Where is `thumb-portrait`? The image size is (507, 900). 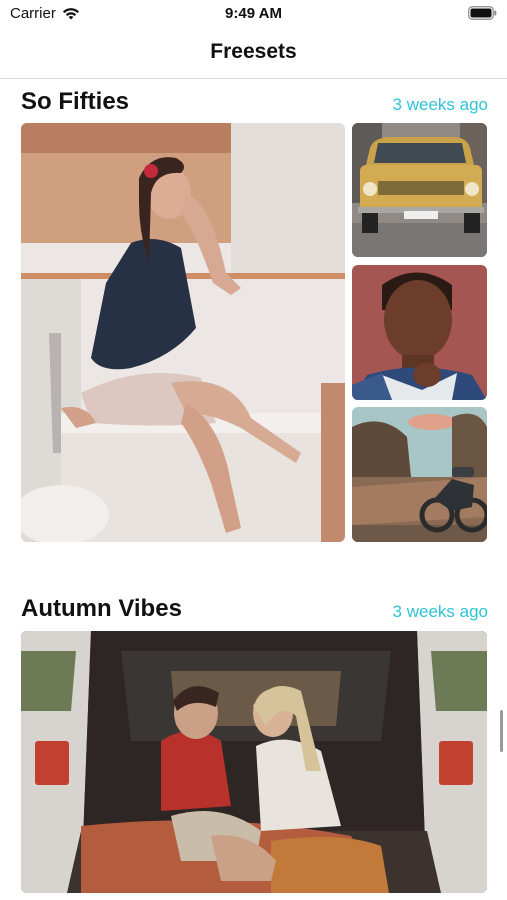
thumb-portrait is located at coordinates (419, 332).